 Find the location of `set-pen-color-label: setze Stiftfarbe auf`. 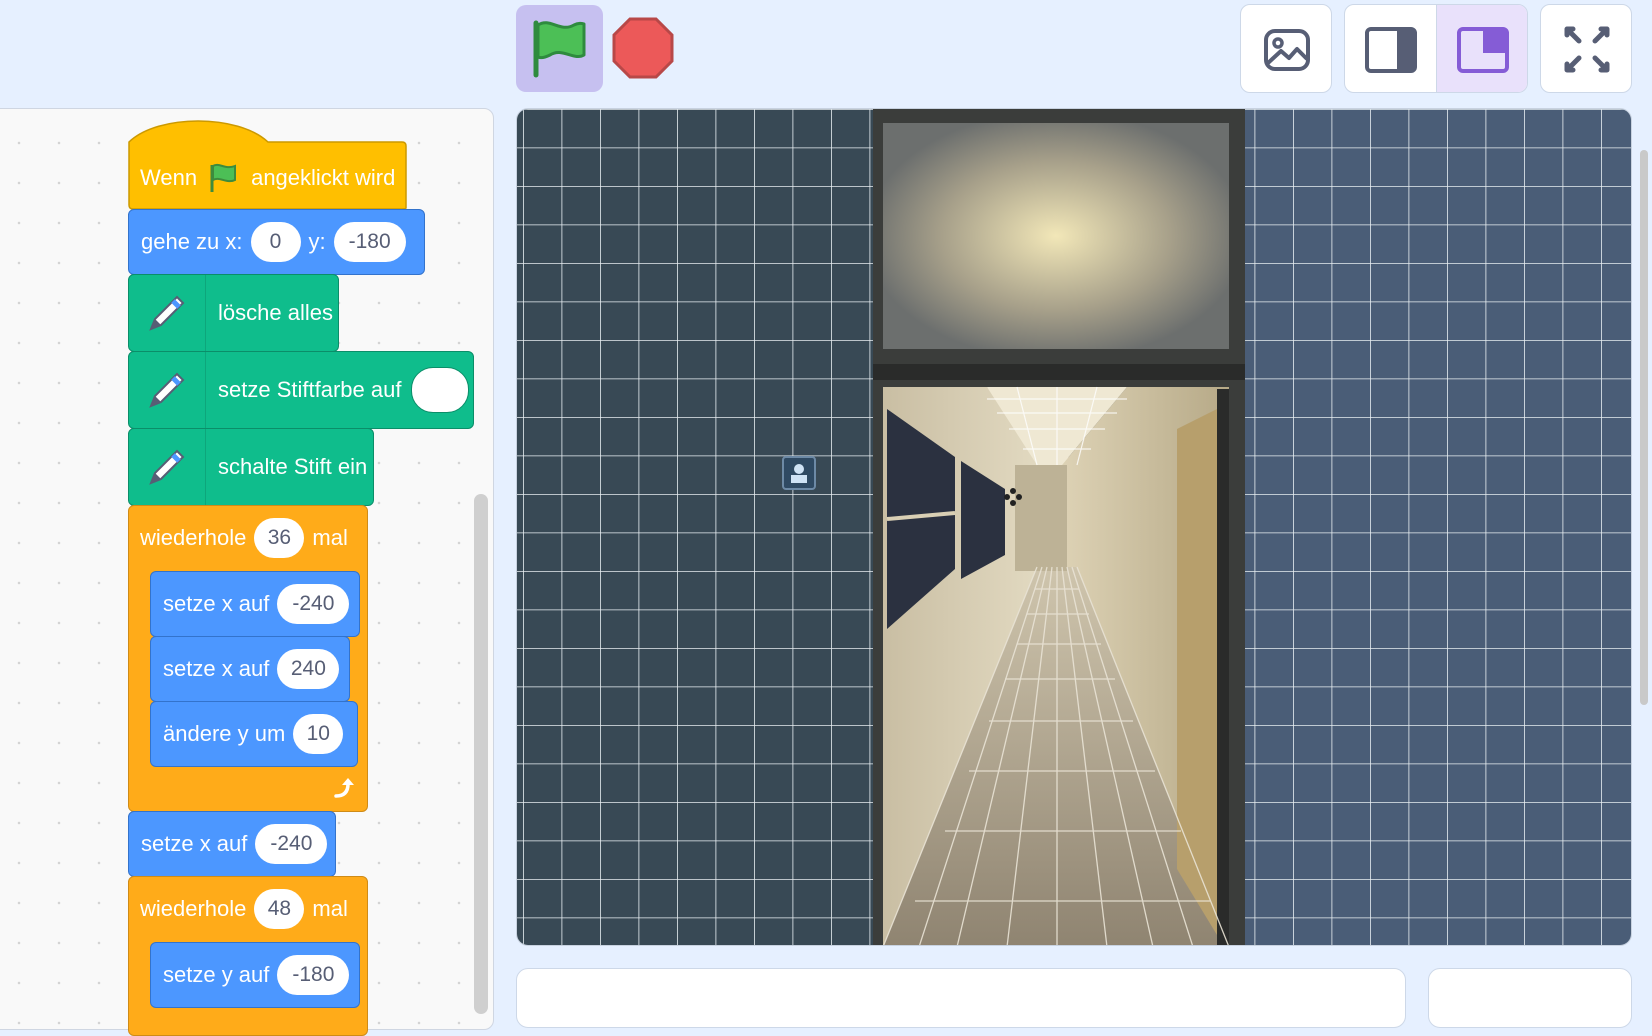

set-pen-color-label: setze Stiftfarbe auf is located at coordinates (310, 389).